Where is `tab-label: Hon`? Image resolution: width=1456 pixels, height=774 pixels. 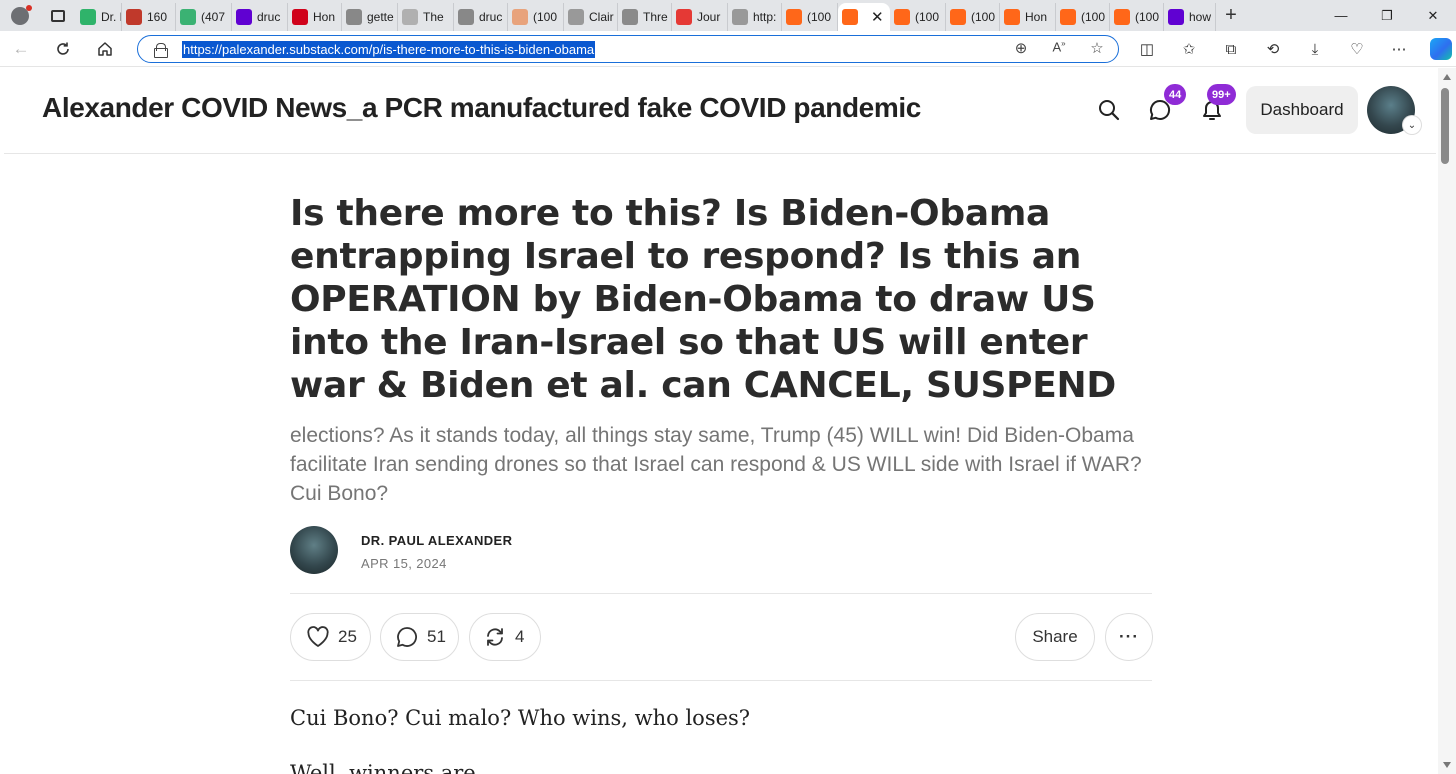
tab-label: Hon is located at coordinates (324, 17).